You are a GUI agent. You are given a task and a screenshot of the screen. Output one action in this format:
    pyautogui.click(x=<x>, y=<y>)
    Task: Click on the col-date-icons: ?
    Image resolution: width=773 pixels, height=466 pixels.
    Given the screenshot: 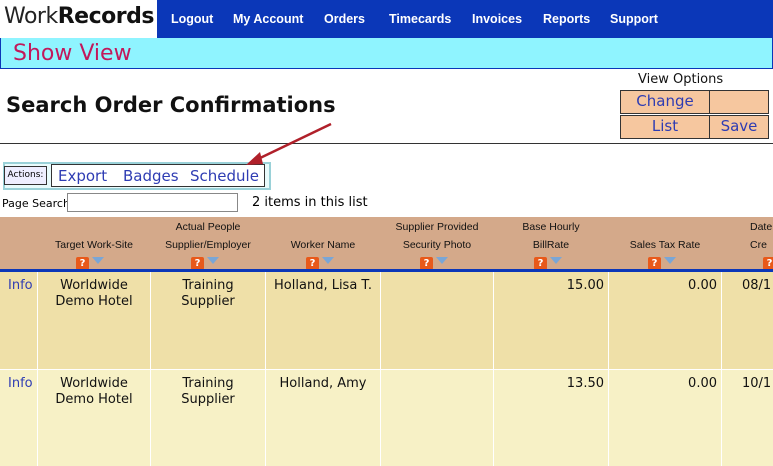 What is the action you would take?
    pyautogui.click(x=768, y=260)
    